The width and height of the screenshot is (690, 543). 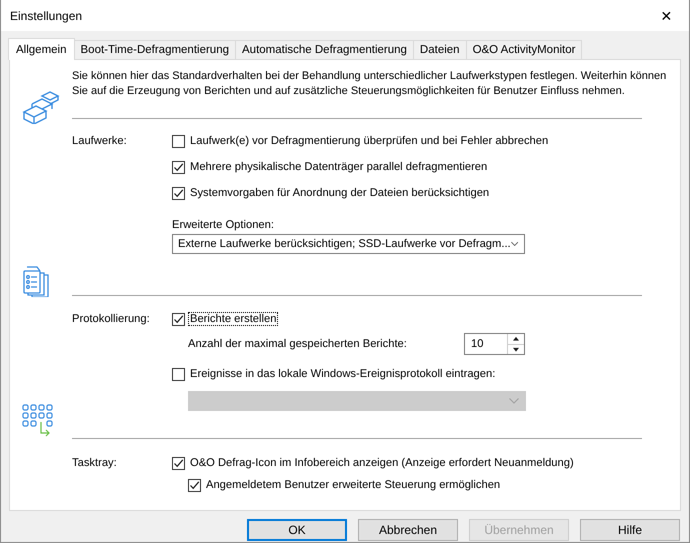 What do you see at coordinates (370, 84) in the screenshot?
I see `description-text: Sie können hier das Standardverhalten bei der Behandlung unterschiedlicher Laufwerkstypen festlegen. Weiterhin können Sie auf die Erzeugung von Berichten und auf zusätzliche Steuerungsmöglichkeiten für Benutzer Einfluss nehmen.` at bounding box center [370, 84].